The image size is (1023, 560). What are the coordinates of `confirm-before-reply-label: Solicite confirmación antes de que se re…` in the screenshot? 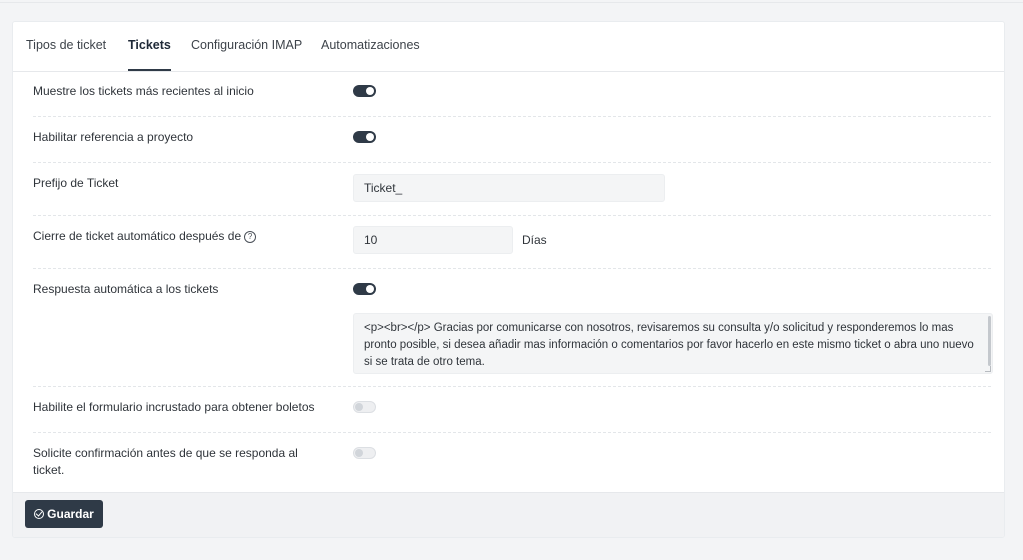 It's located at (165, 461).